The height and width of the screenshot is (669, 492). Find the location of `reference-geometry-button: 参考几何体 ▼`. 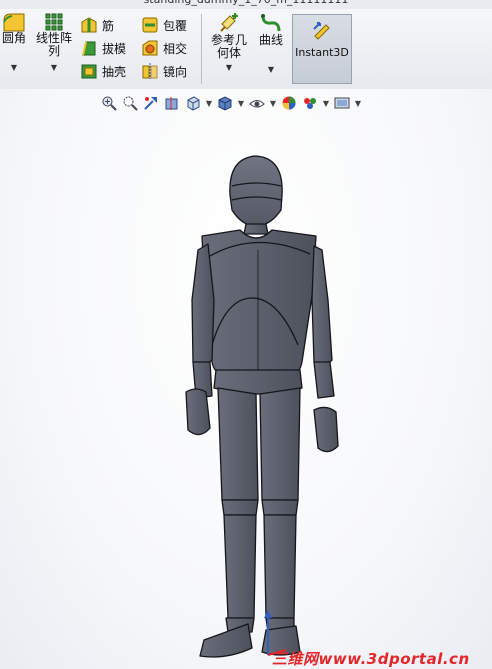

reference-geometry-button: 参考几何体 ▼ is located at coordinates (229, 42).